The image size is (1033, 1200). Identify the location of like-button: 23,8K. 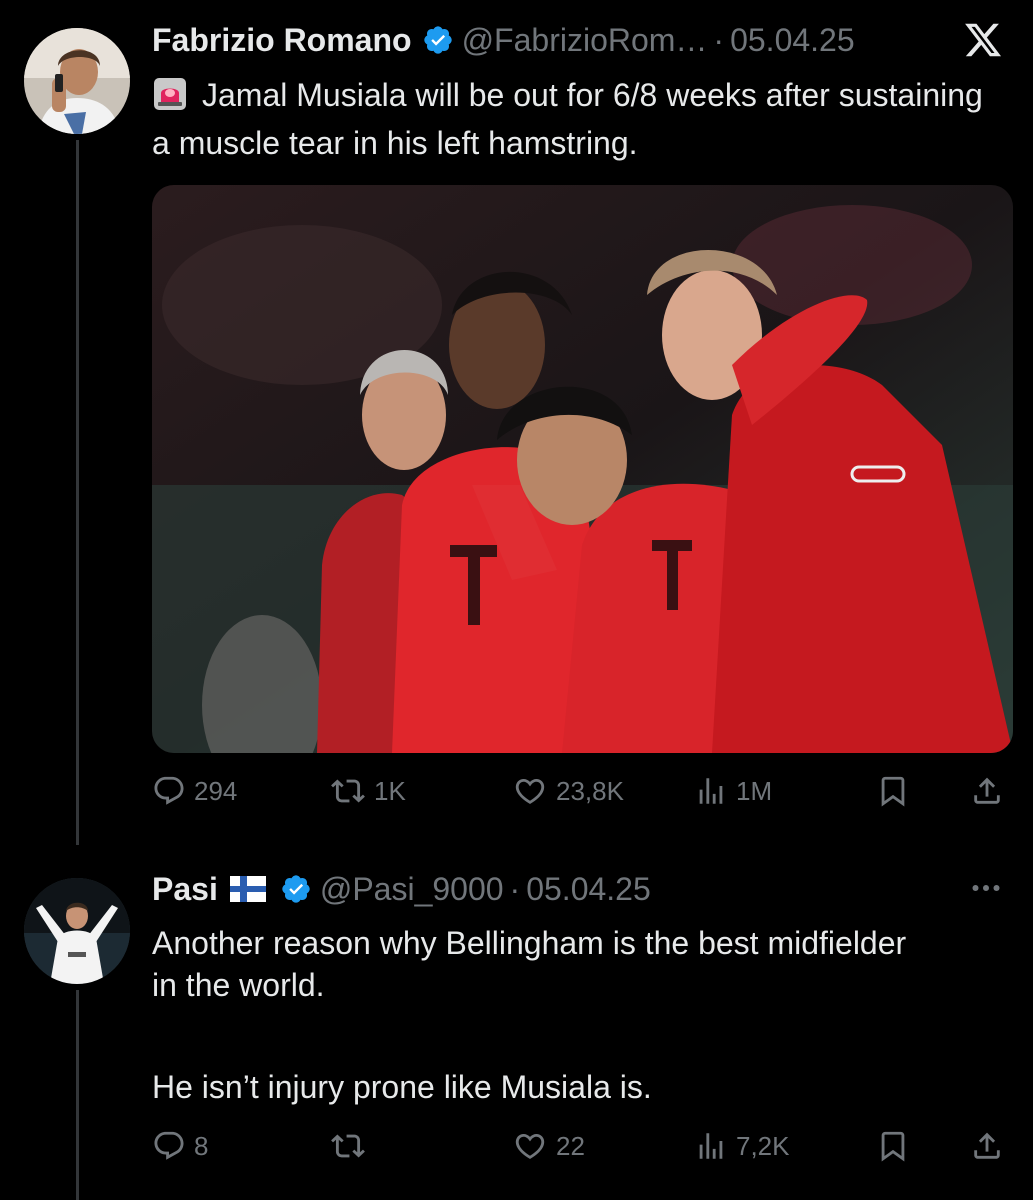
(568, 791).